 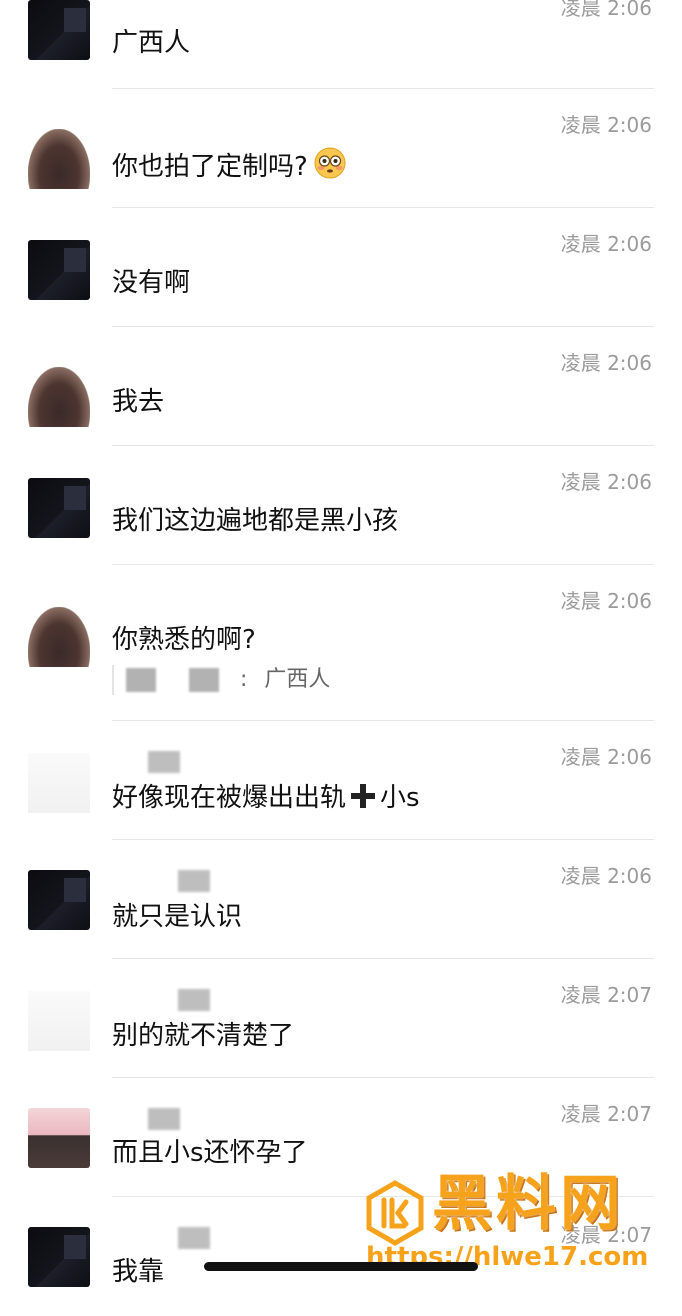 I want to click on watermark-title: 黑料网, so click(x=528, y=1204).